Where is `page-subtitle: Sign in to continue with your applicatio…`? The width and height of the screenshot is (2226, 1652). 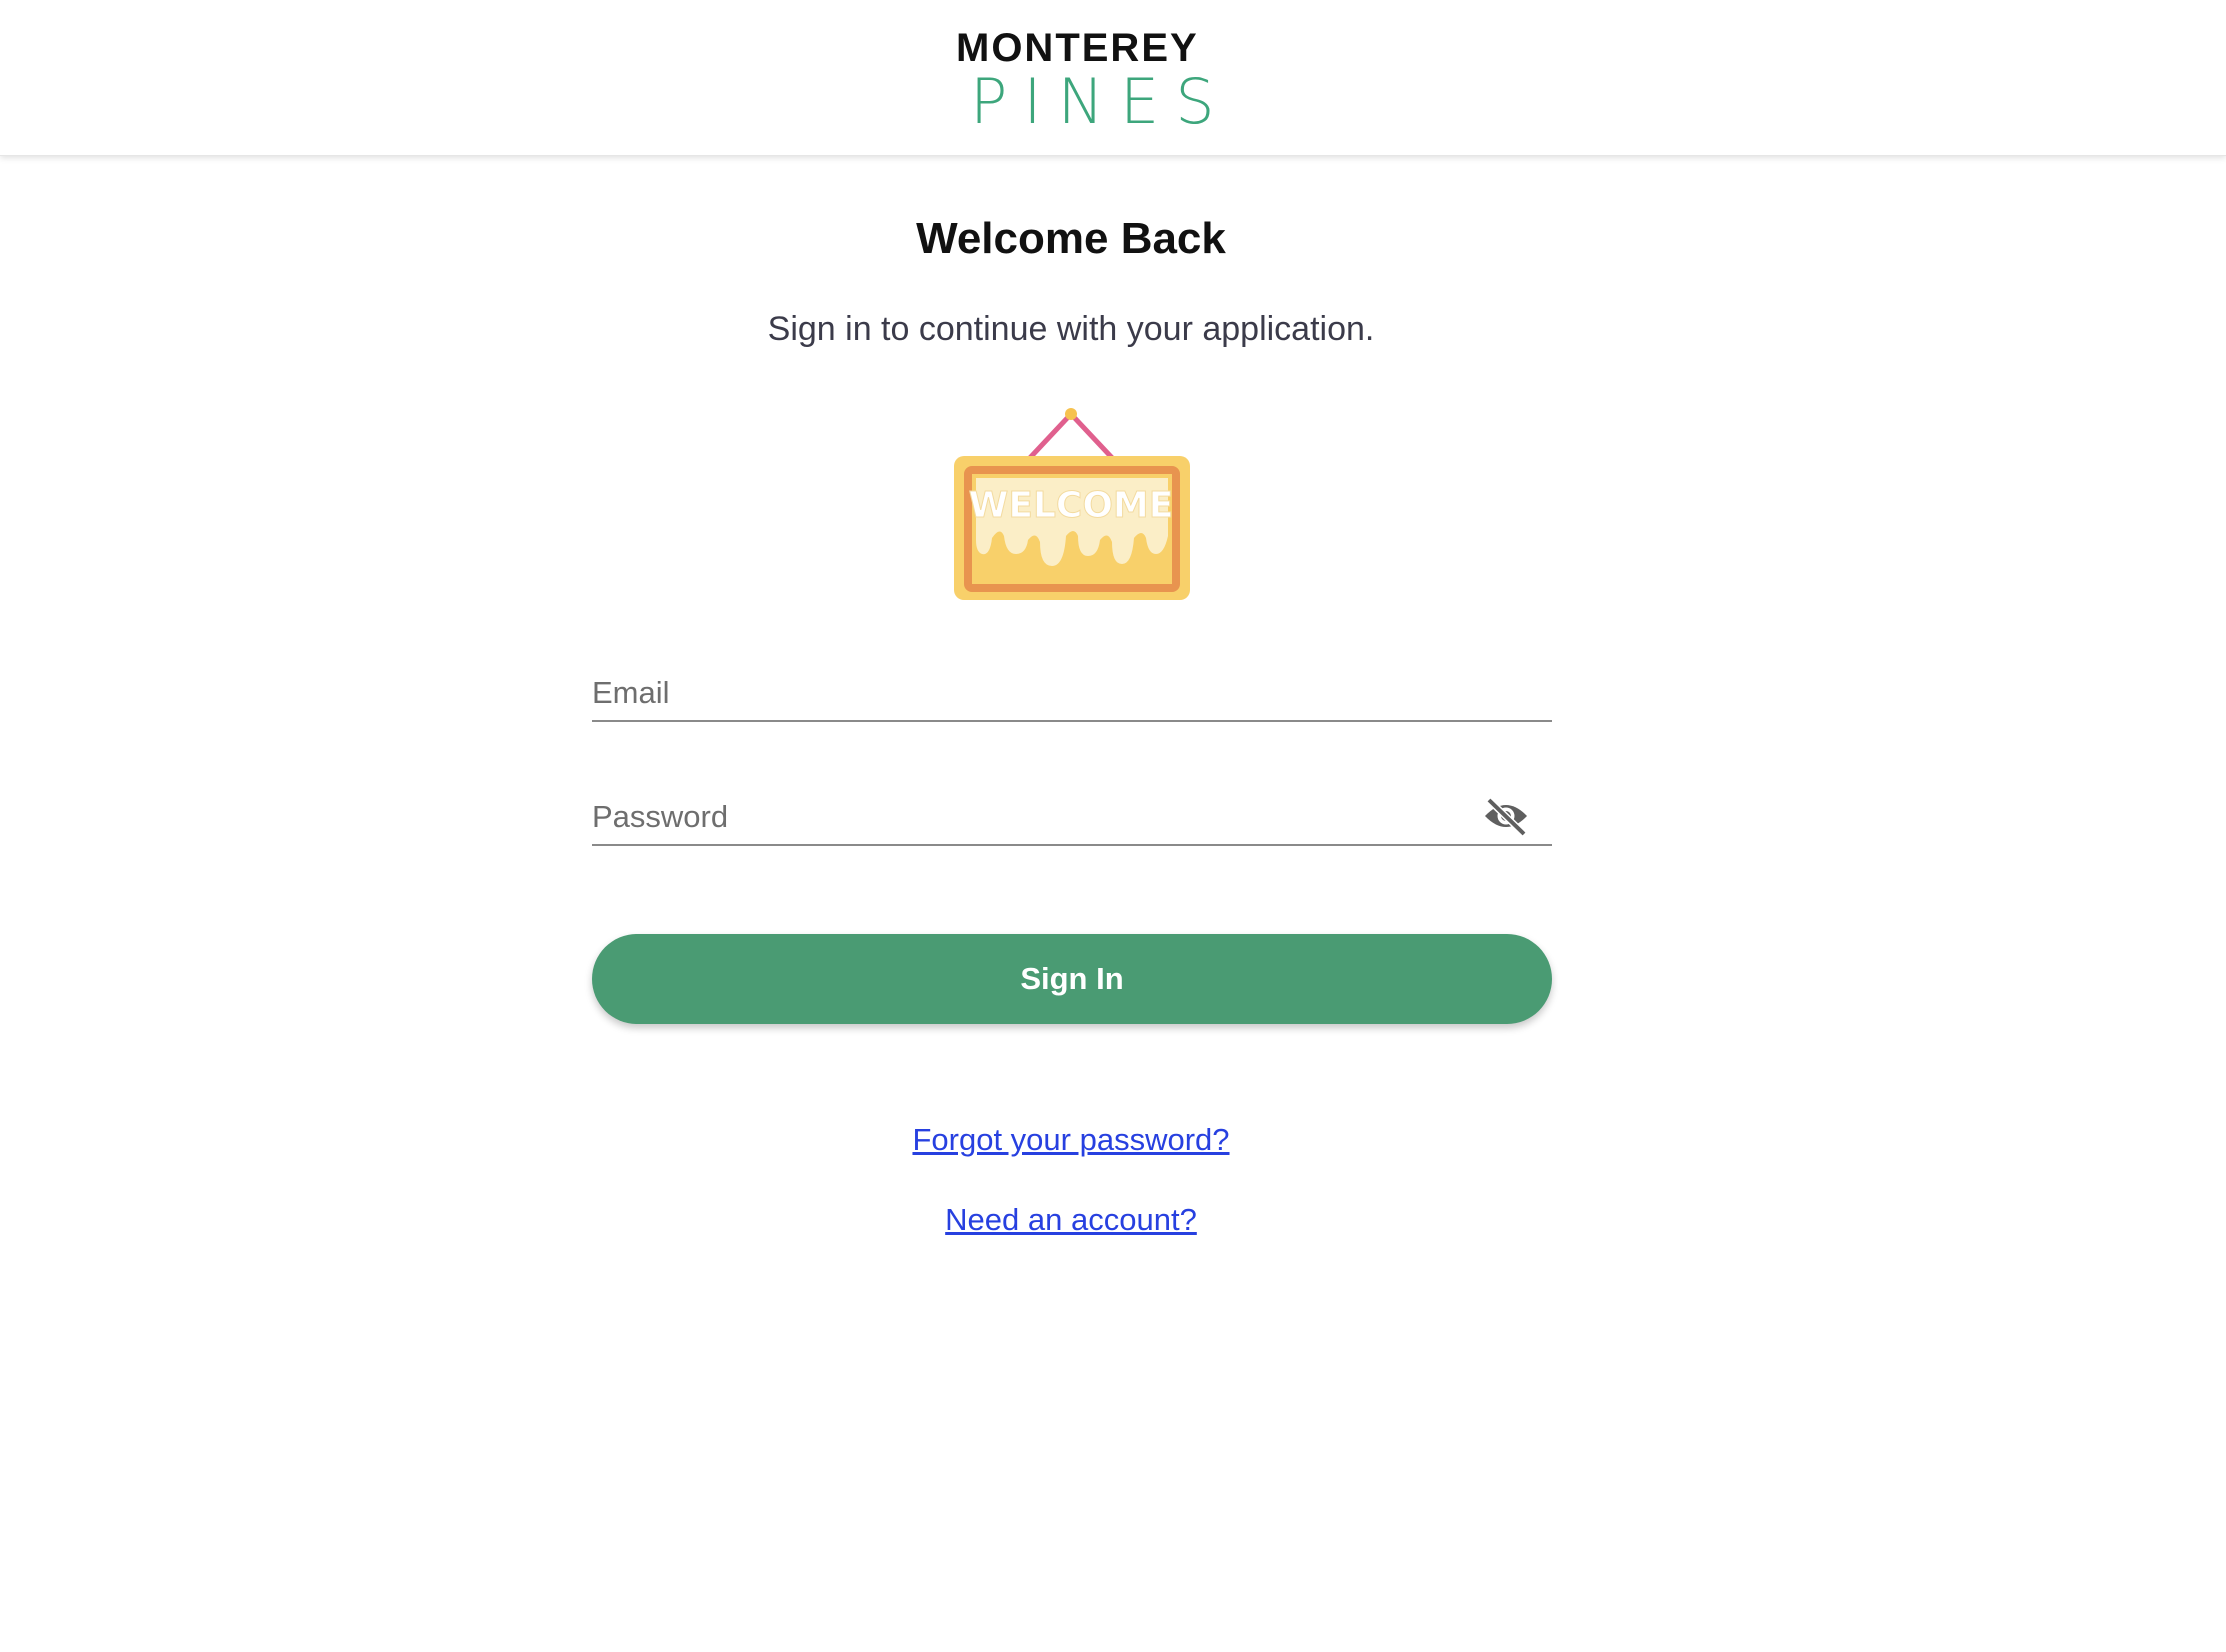
page-subtitle: Sign in to continue with your applicatio… is located at coordinates (1071, 329).